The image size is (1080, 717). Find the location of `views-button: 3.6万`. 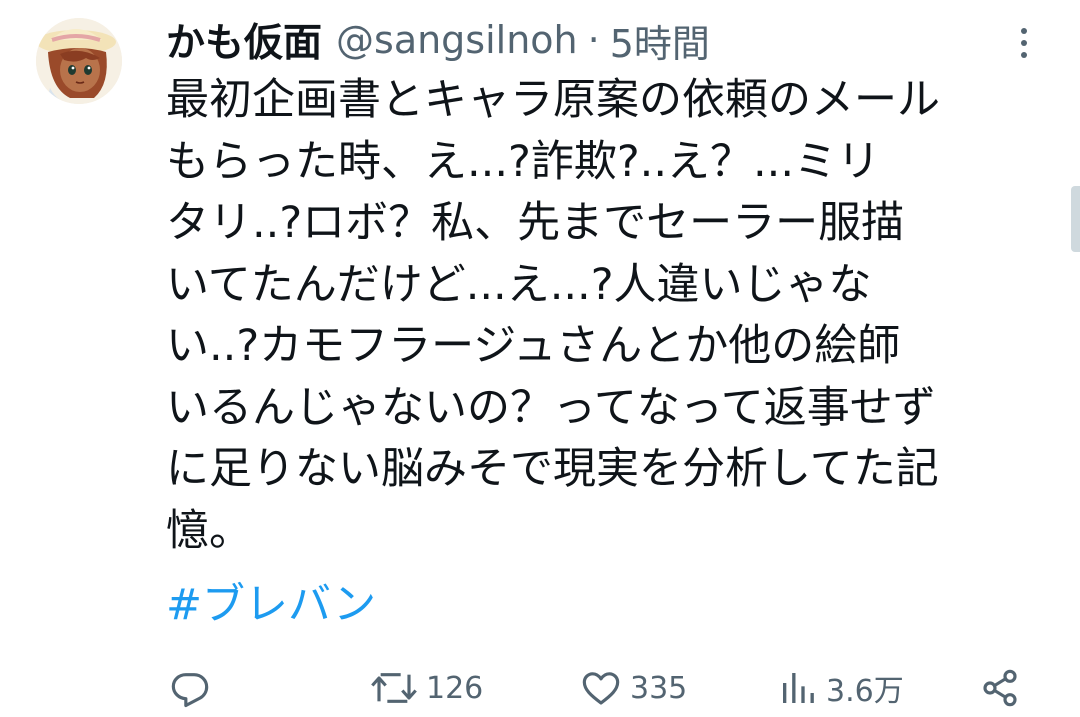

views-button: 3.6万 is located at coordinates (841, 688).